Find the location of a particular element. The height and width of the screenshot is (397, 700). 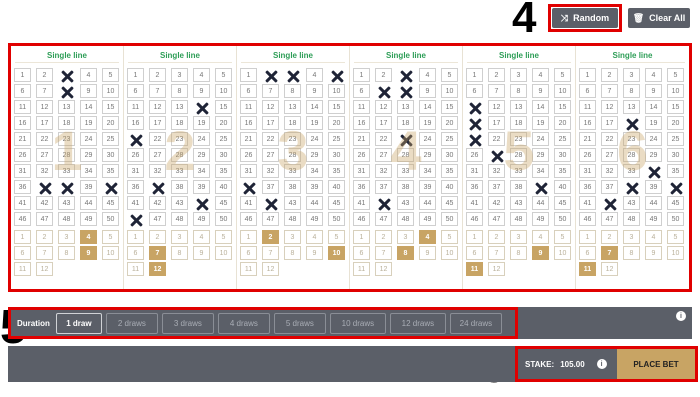

place-bet-button: PLACE BET is located at coordinates (656, 364).